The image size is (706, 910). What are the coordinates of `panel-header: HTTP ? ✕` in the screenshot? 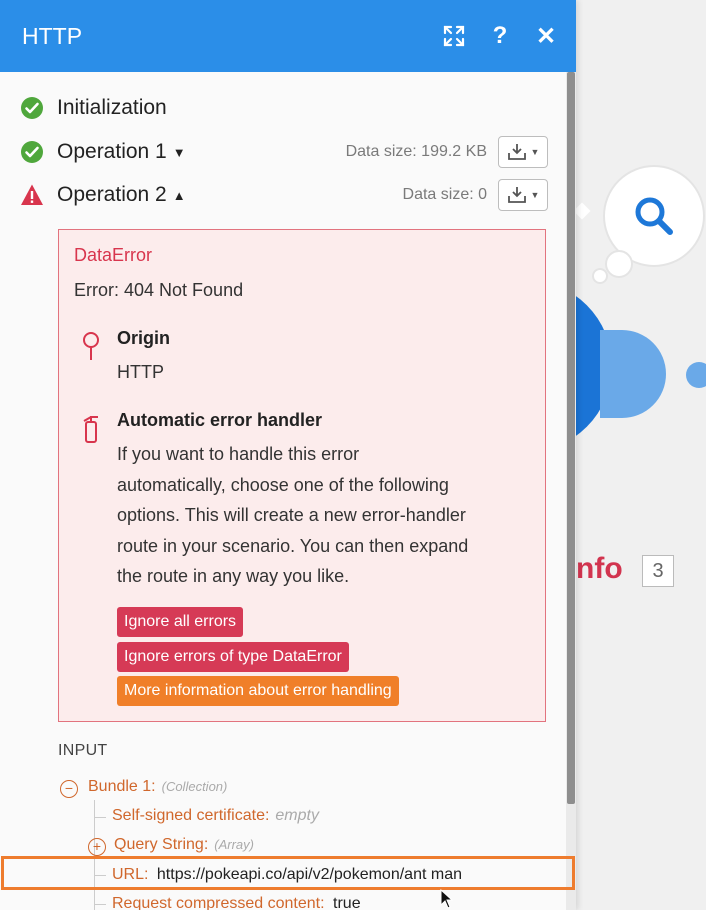 It's located at (288, 36).